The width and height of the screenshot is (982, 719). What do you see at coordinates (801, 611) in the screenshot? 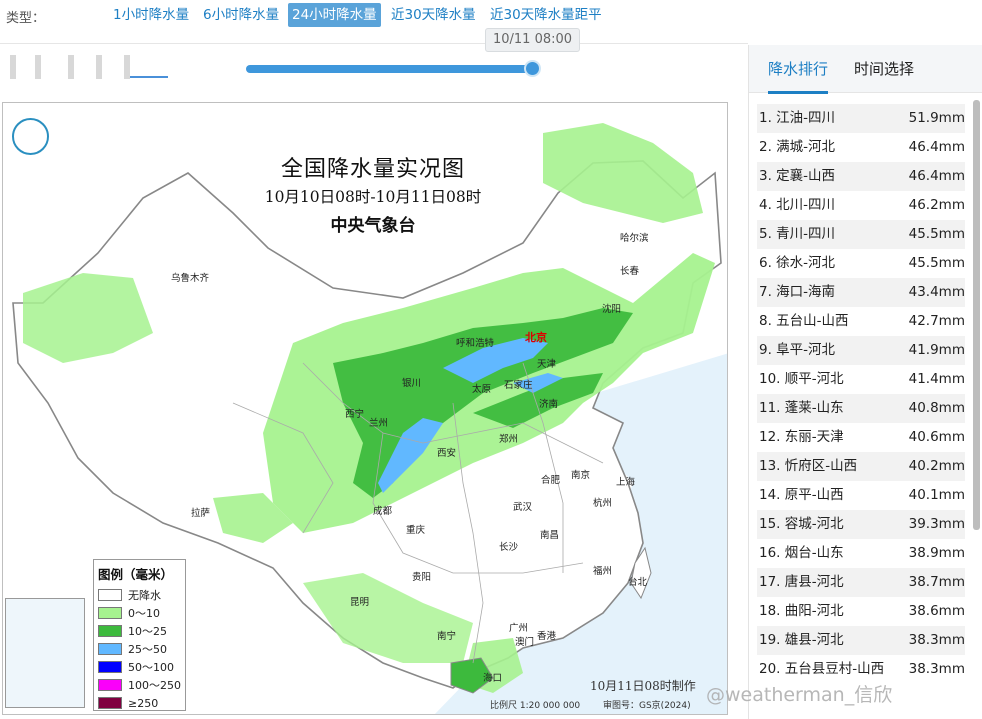
I see `ranking-station-name: 18. 曲阳-河北` at bounding box center [801, 611].